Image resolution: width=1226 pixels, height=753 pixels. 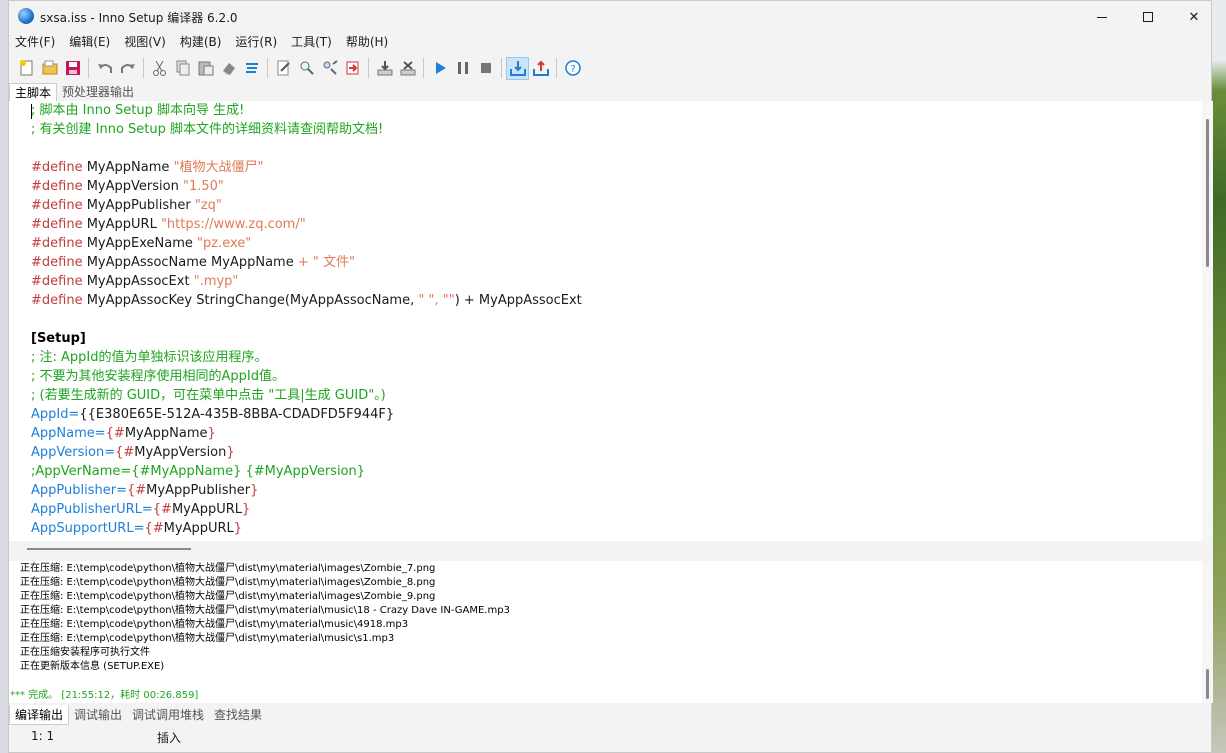 I want to click on editor-scroll-thumb, so click(x=1207, y=193).